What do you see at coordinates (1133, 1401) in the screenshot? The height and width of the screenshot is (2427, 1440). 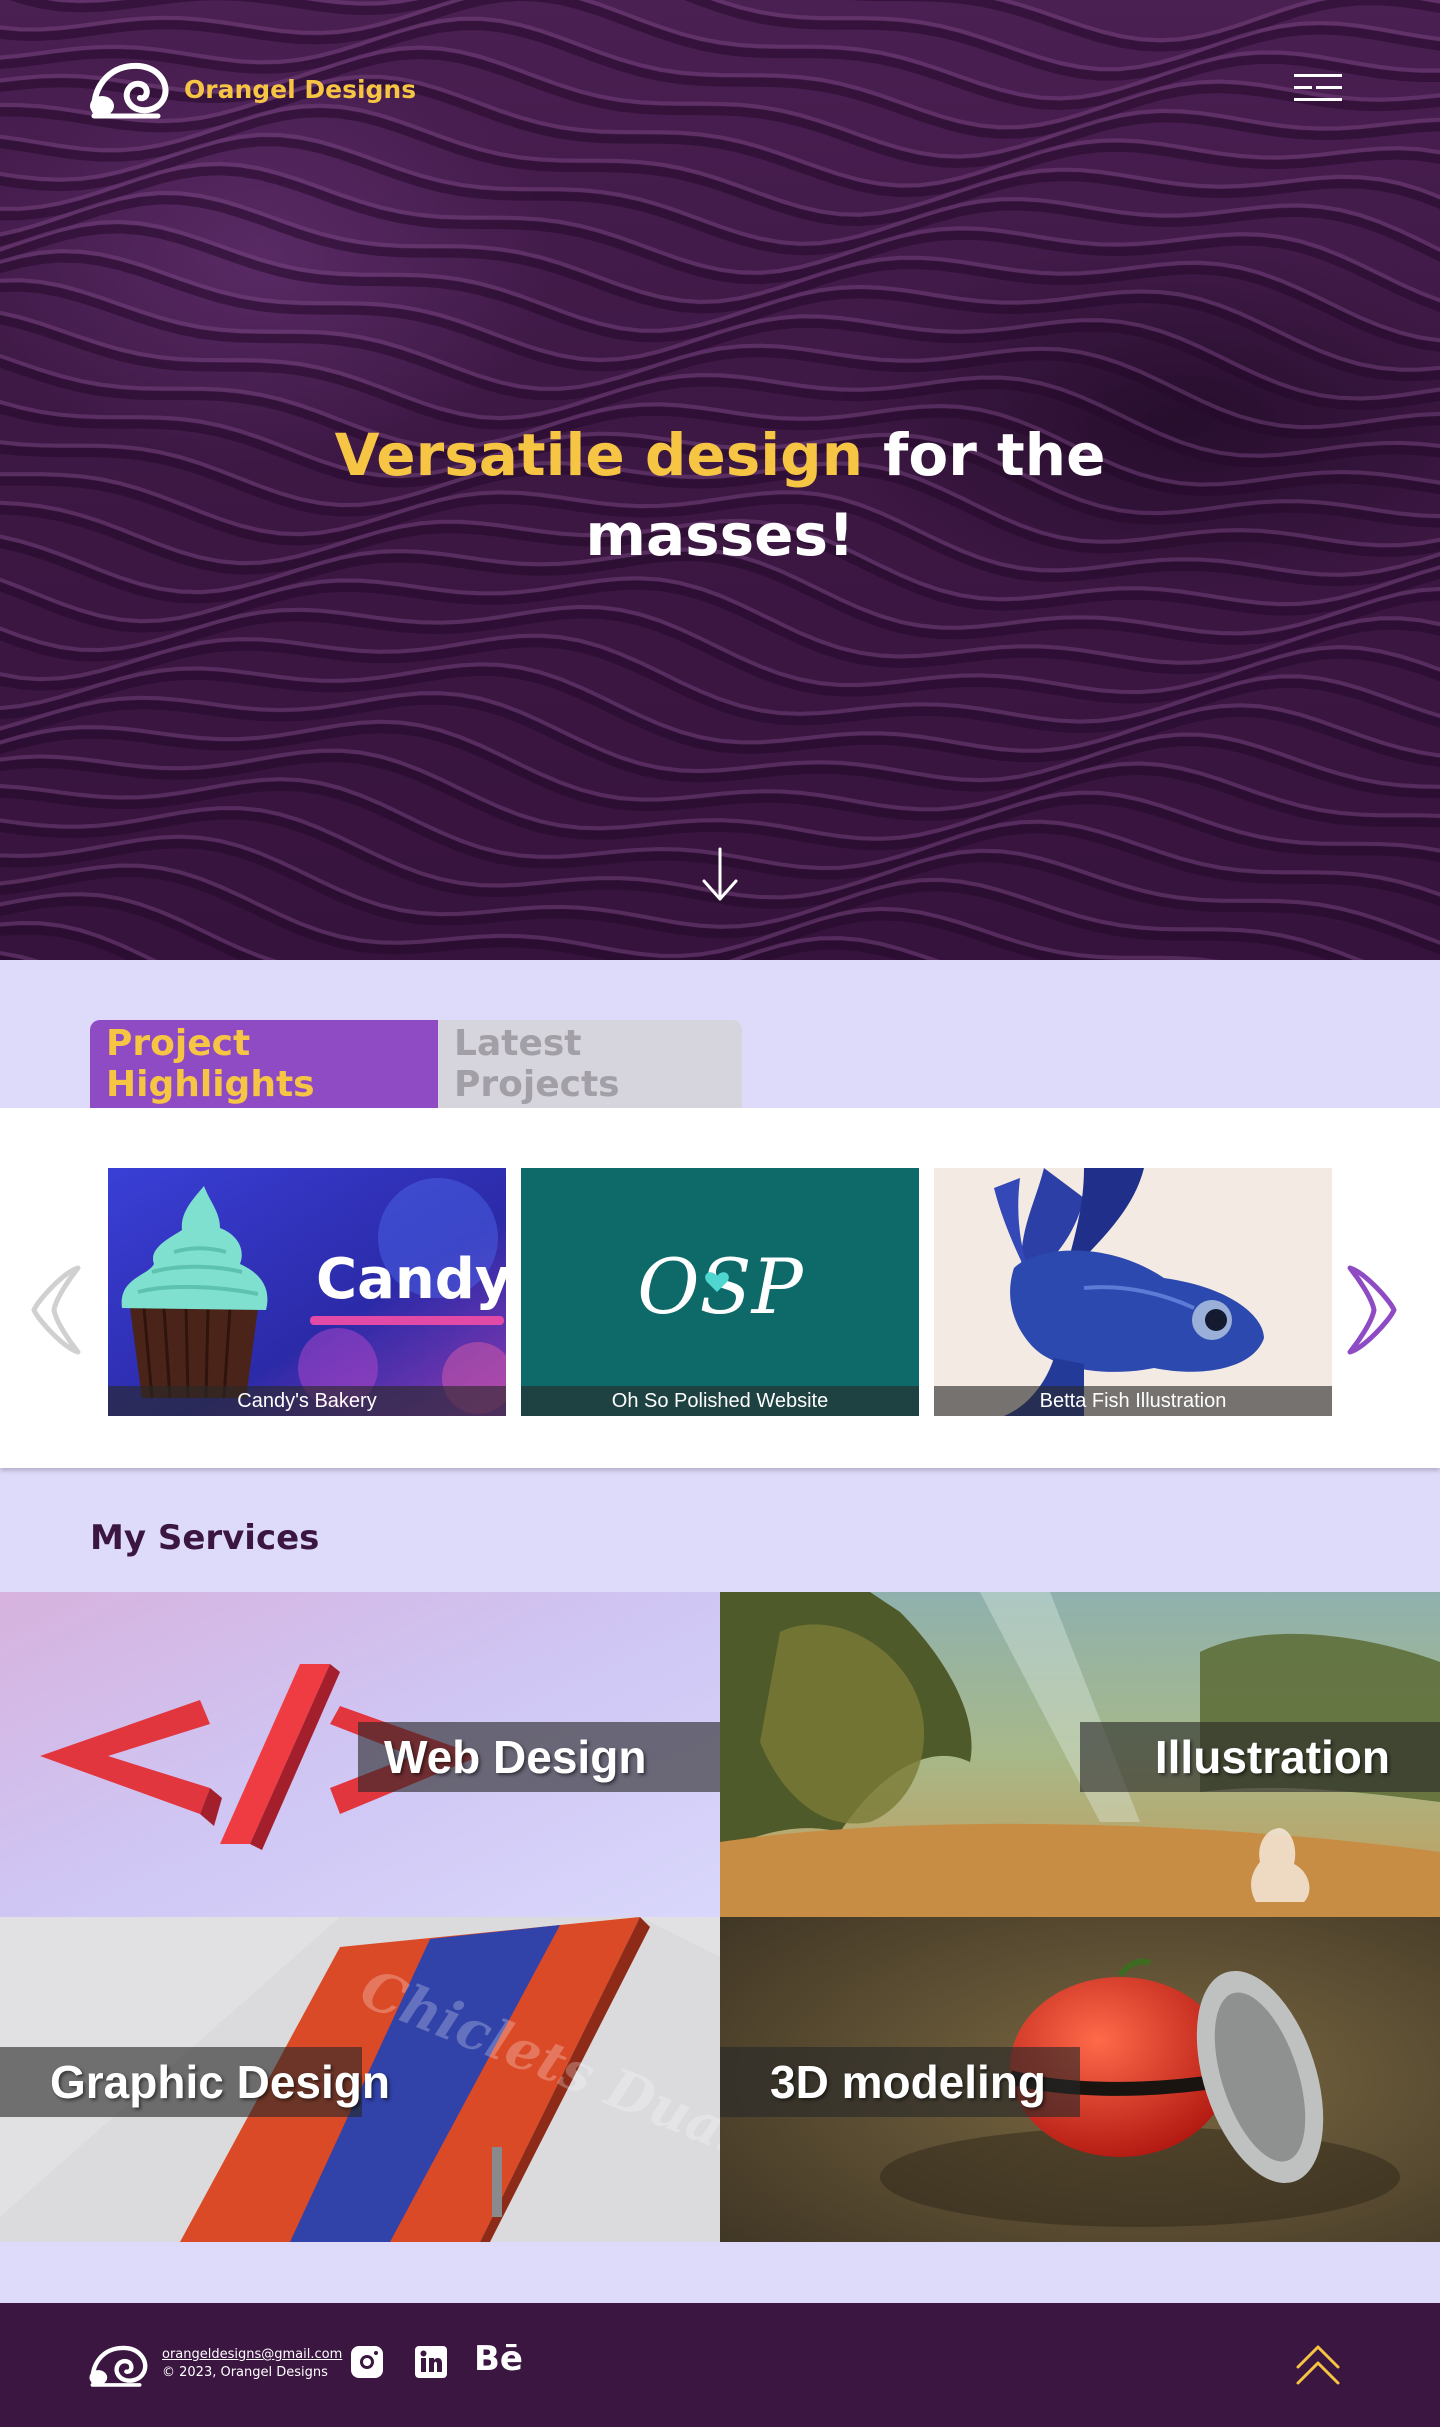 I see `project-card-caption: Betta Fish Illustration` at bounding box center [1133, 1401].